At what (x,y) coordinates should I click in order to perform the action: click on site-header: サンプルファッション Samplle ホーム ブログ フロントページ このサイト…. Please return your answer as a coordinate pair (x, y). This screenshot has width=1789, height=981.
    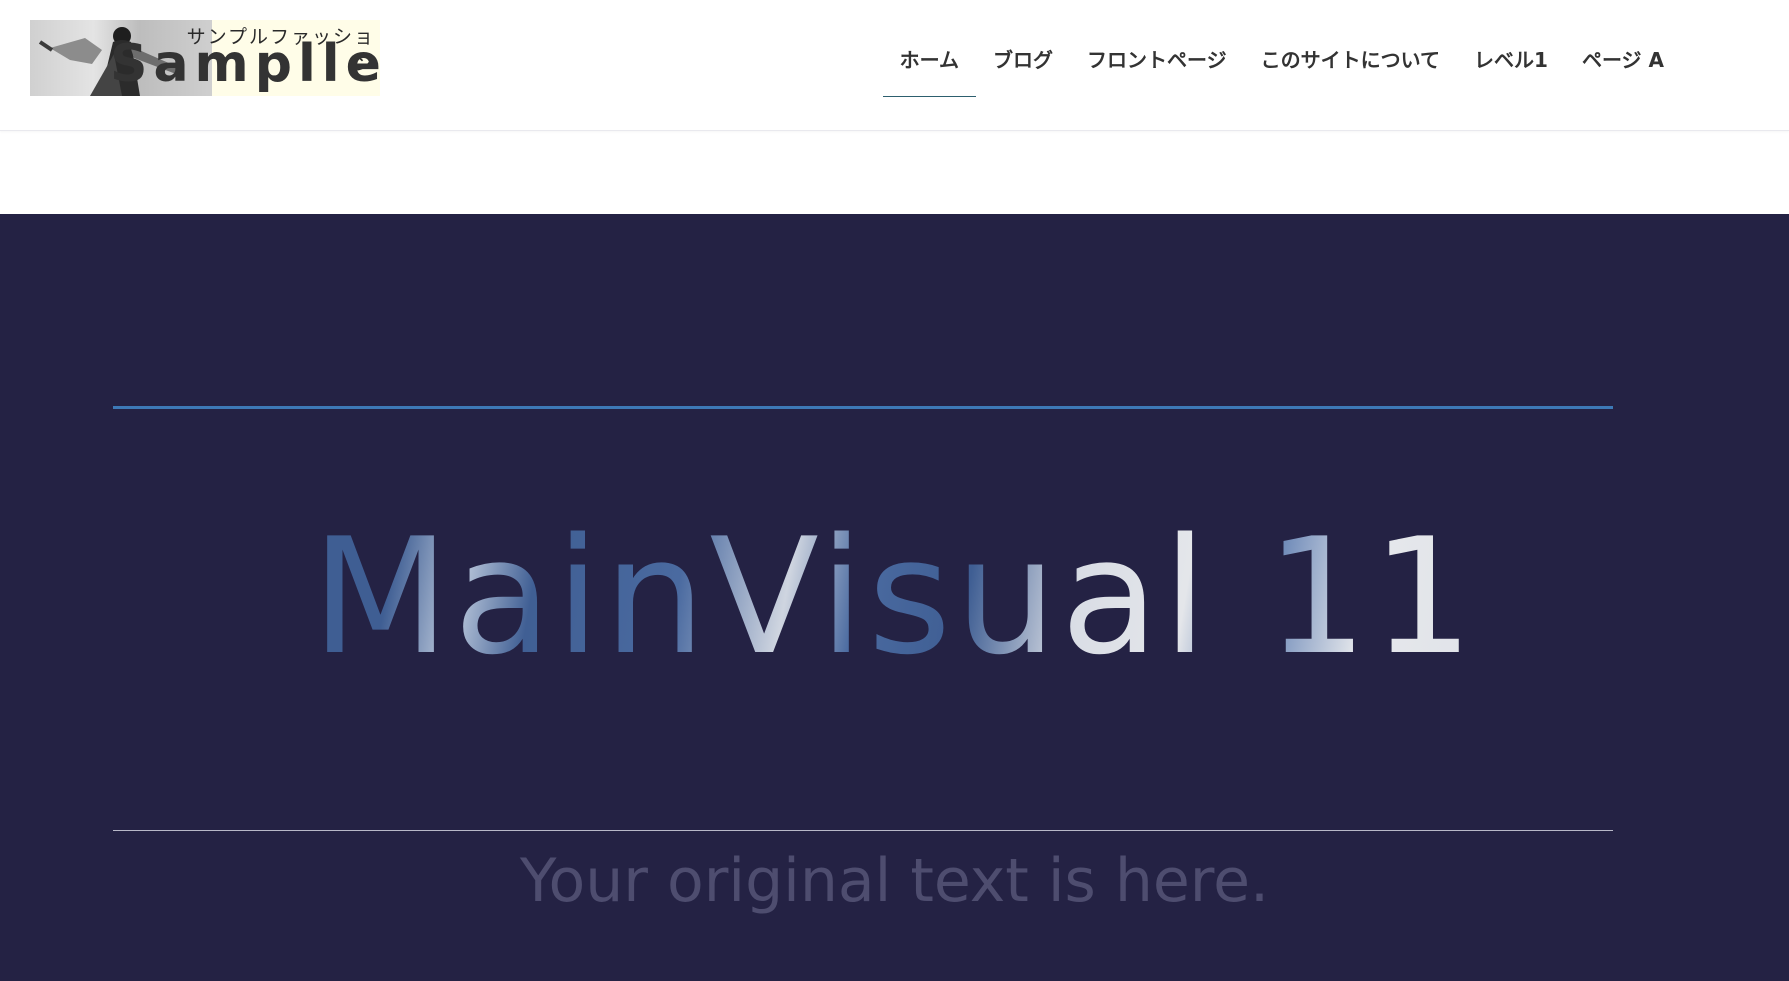
    Looking at the image, I should click on (894, 65).